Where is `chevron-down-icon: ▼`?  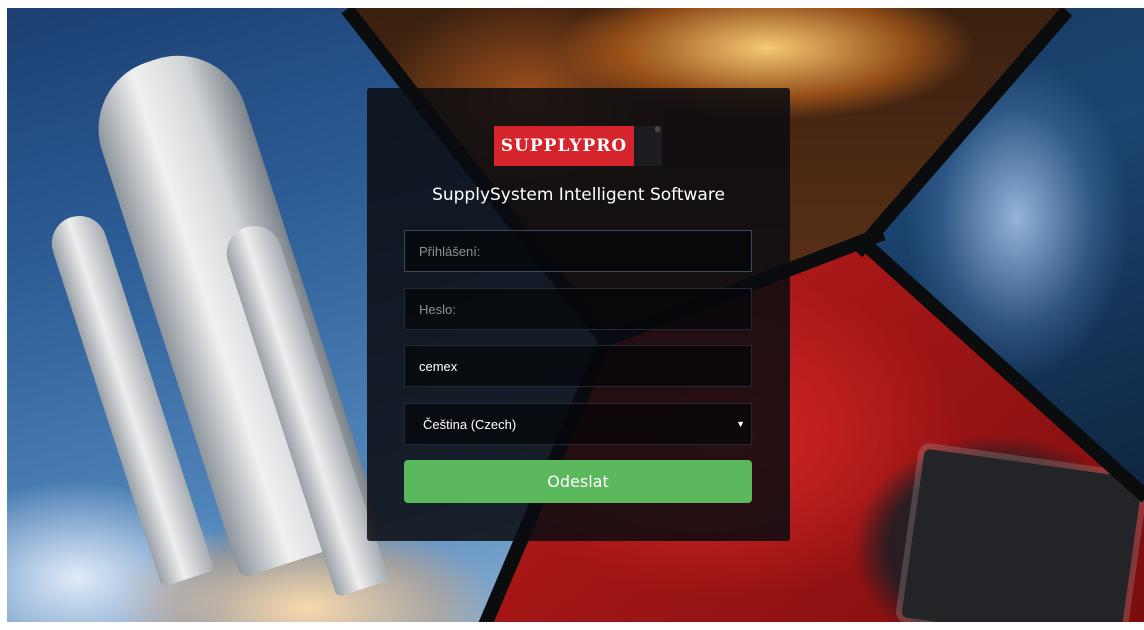 chevron-down-icon: ▼ is located at coordinates (740, 424).